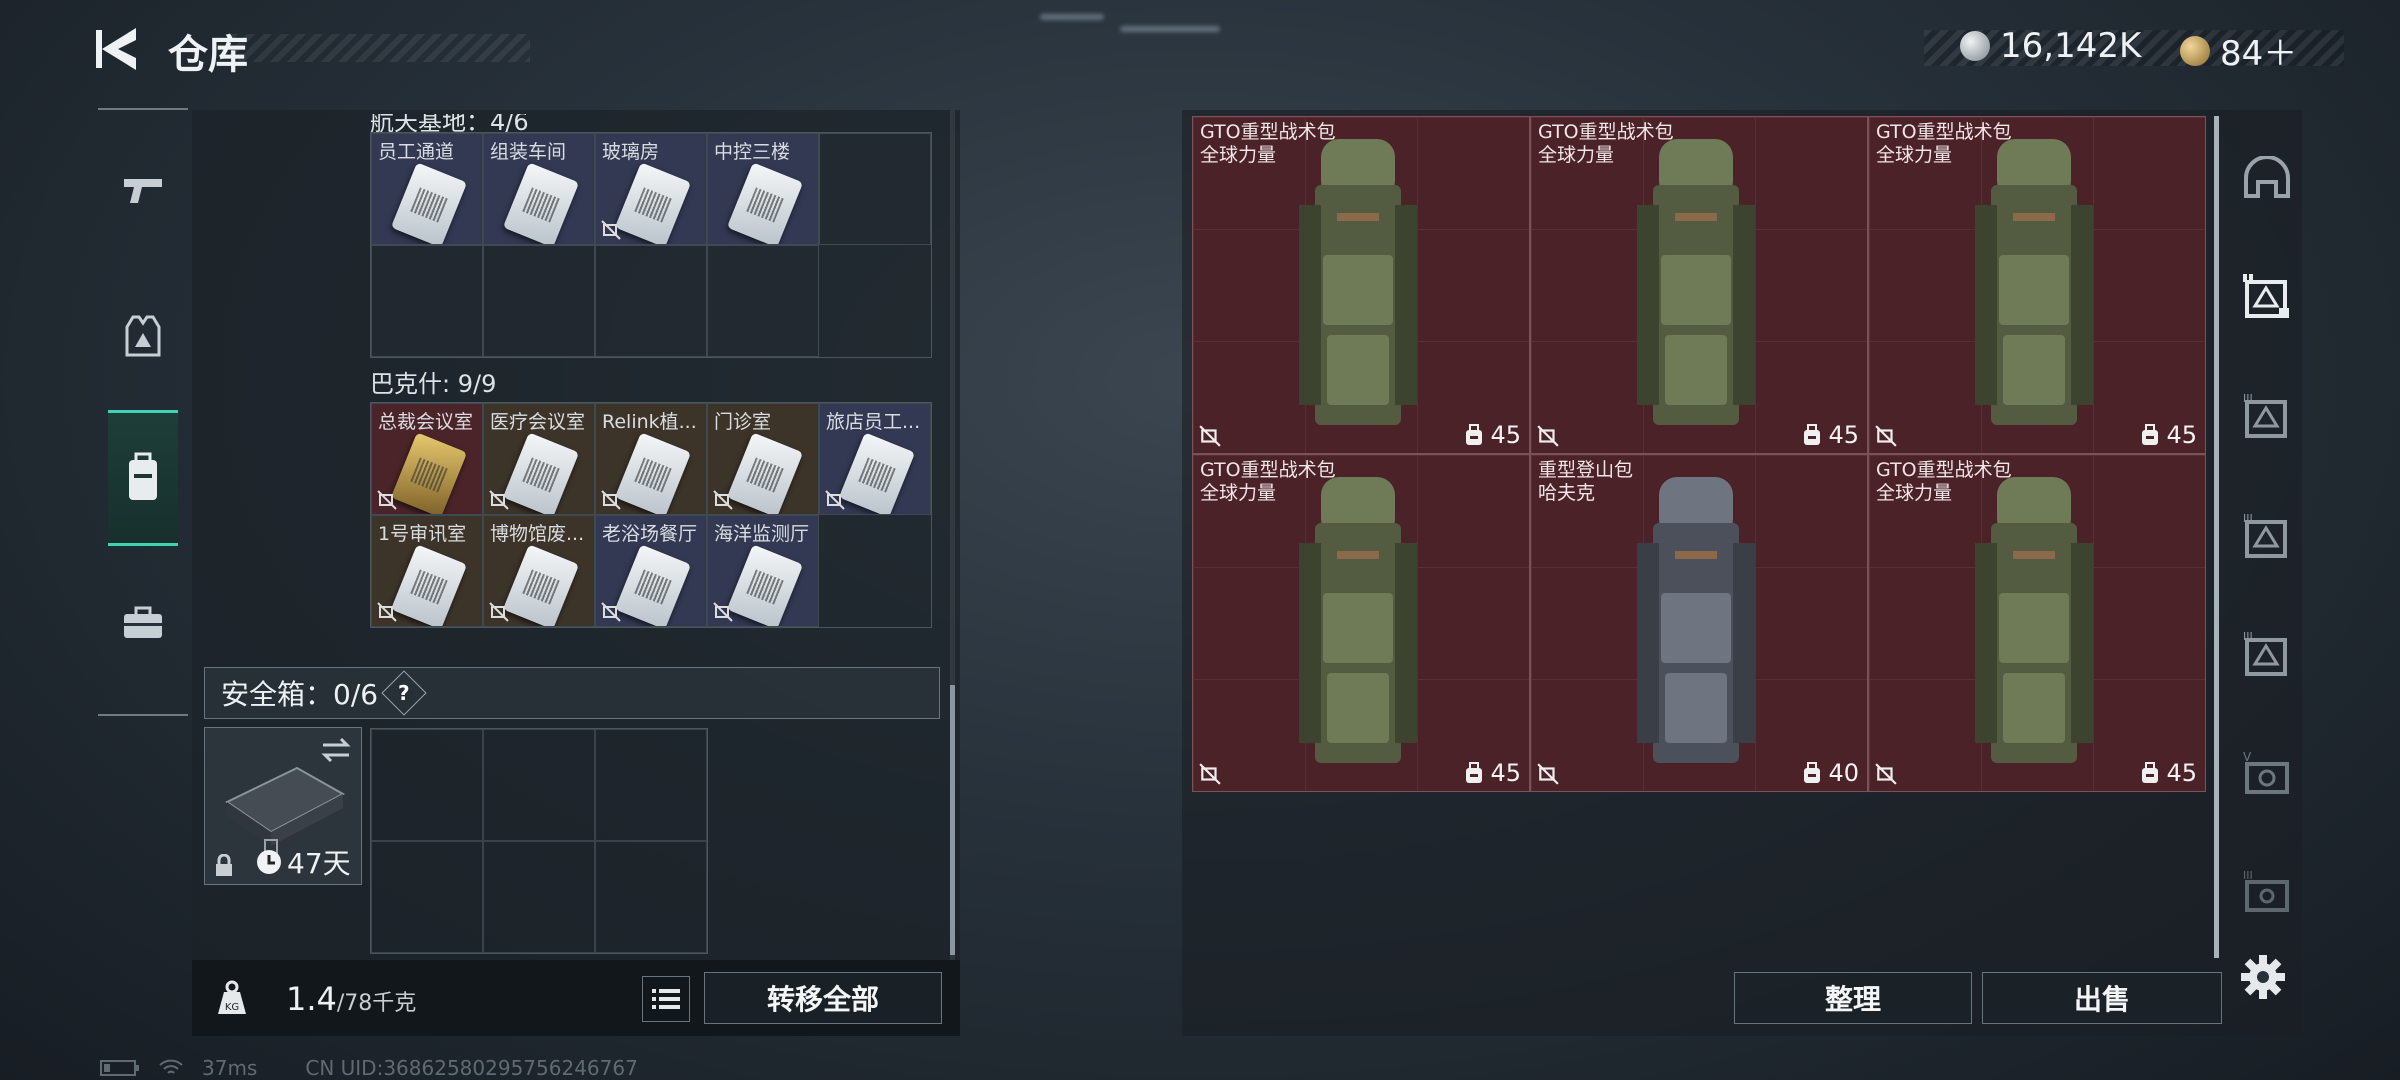  What do you see at coordinates (2263, 977) in the screenshot?
I see `settings-gear-icon` at bounding box center [2263, 977].